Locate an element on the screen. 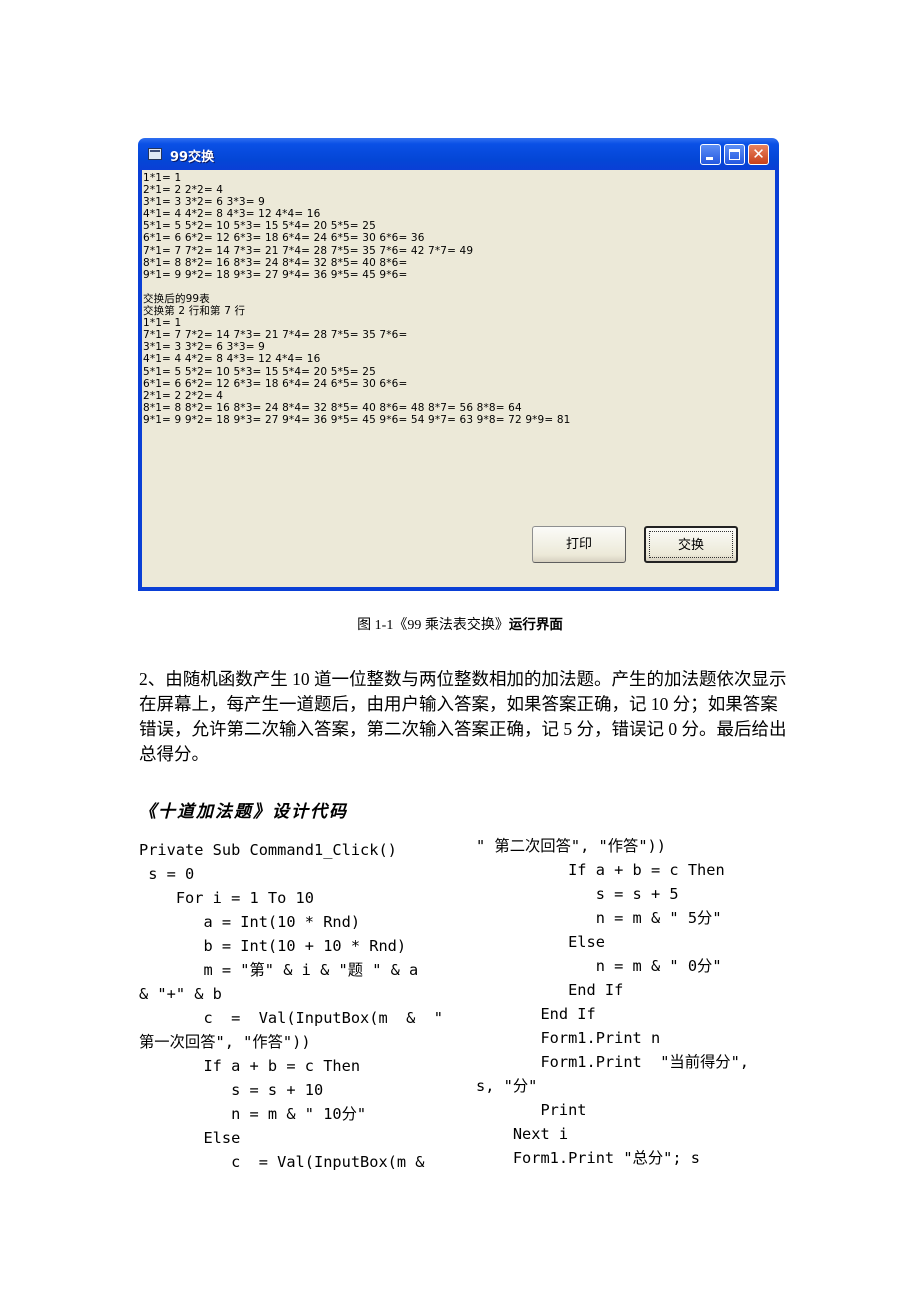  code-line: s = s + 5 is located at coordinates (577, 894).